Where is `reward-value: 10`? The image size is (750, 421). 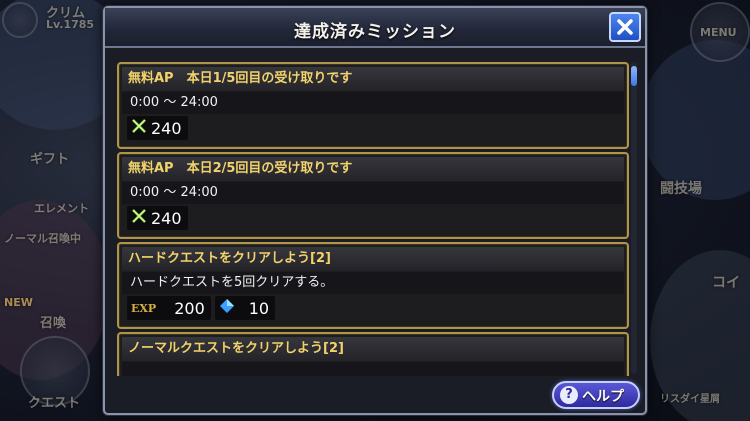 reward-value: 10 is located at coordinates (259, 308).